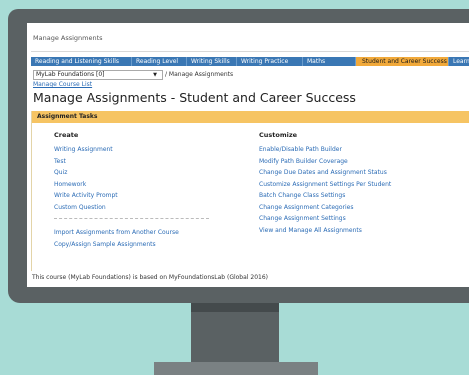 Image resolution: width=469 pixels, height=375 pixels. Describe the element at coordinates (212, 61) in the screenshot. I see `tab-writing-skills: Writing Skills` at that location.